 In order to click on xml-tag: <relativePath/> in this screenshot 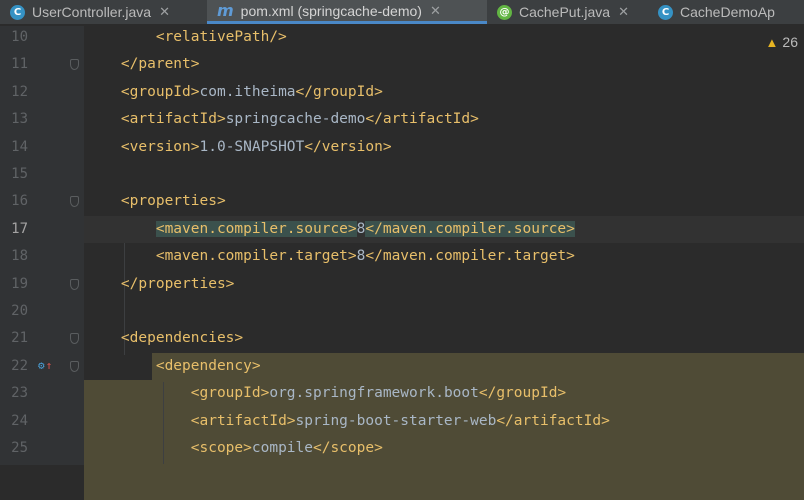, I will do `click(221, 37)`.